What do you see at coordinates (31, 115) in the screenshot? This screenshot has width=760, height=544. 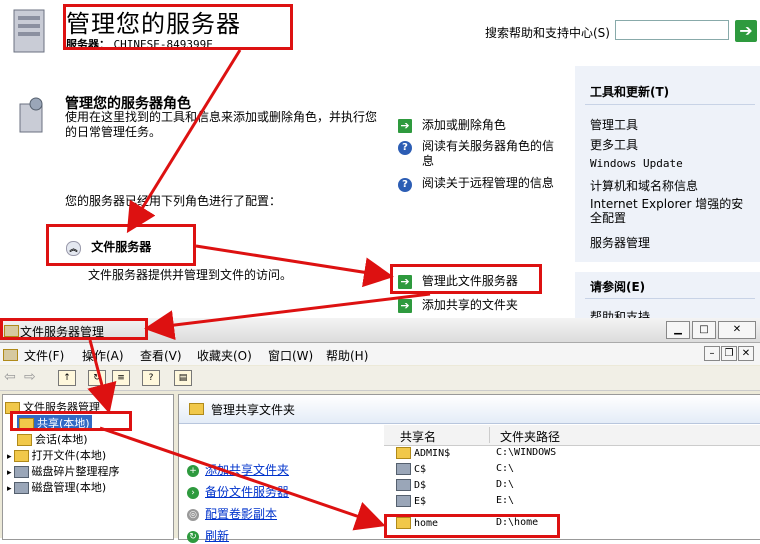 I see `server-role-icon` at bounding box center [31, 115].